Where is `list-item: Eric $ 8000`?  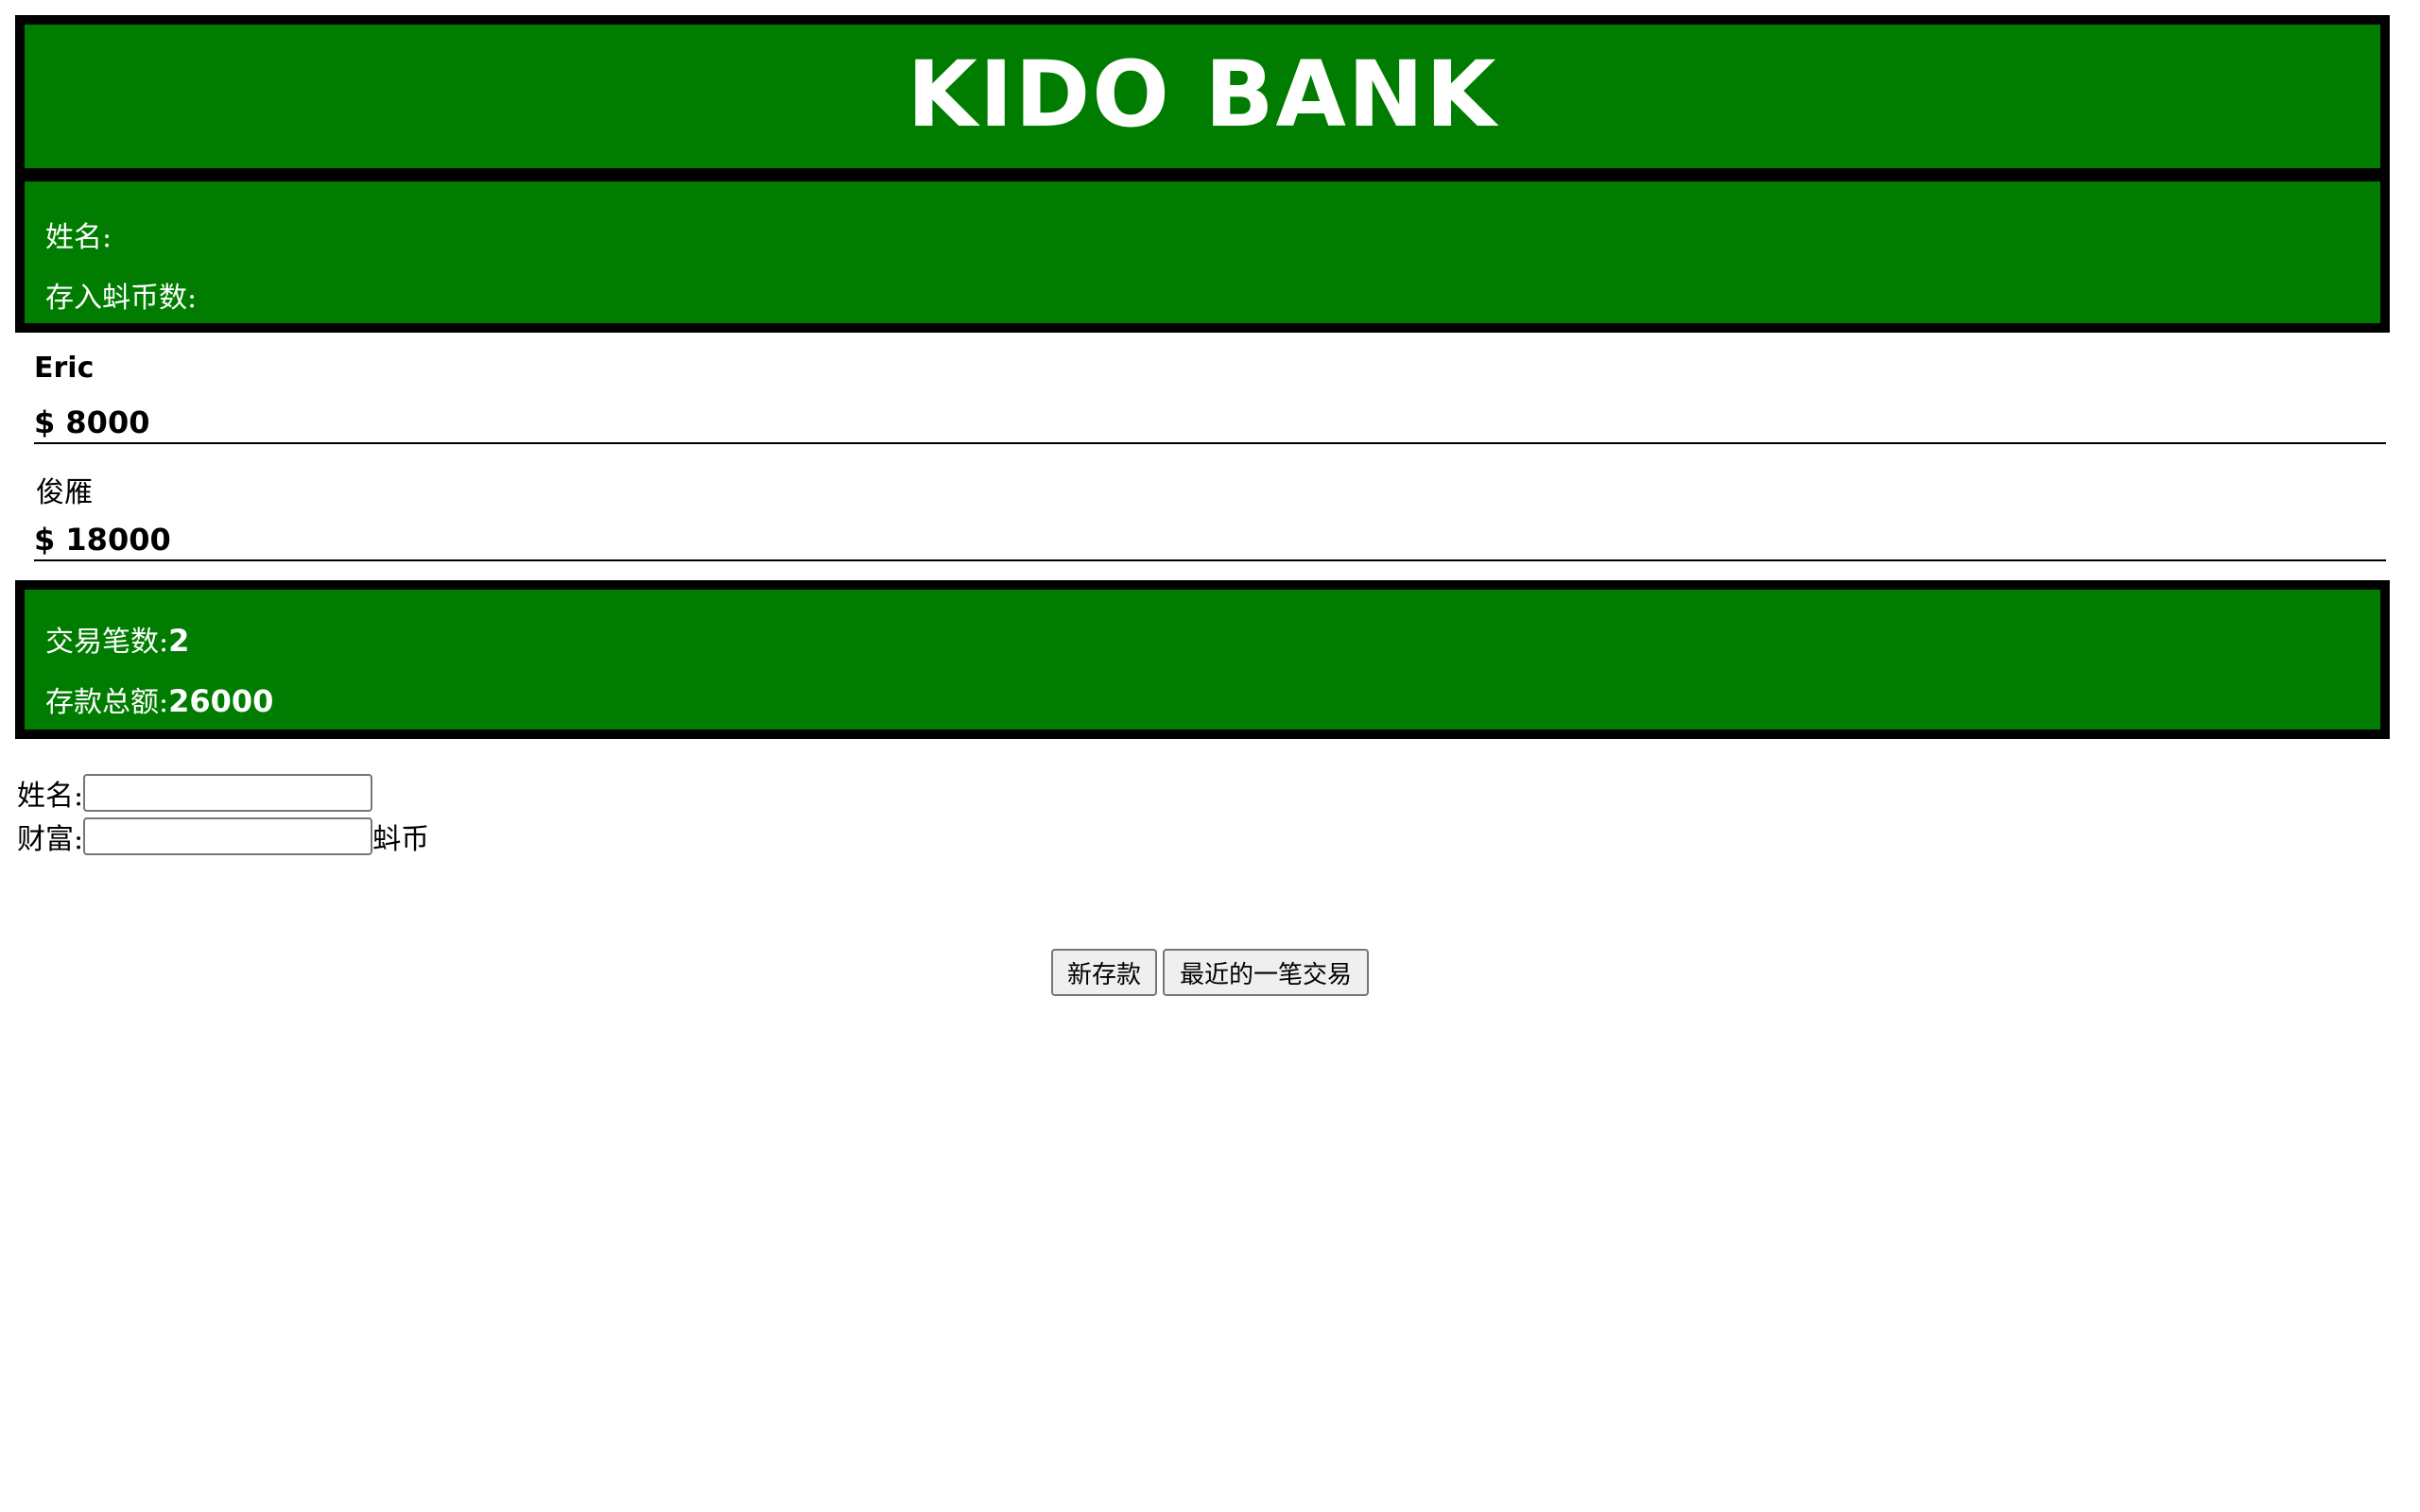
list-item: Eric $ 8000 is located at coordinates (1210, 408).